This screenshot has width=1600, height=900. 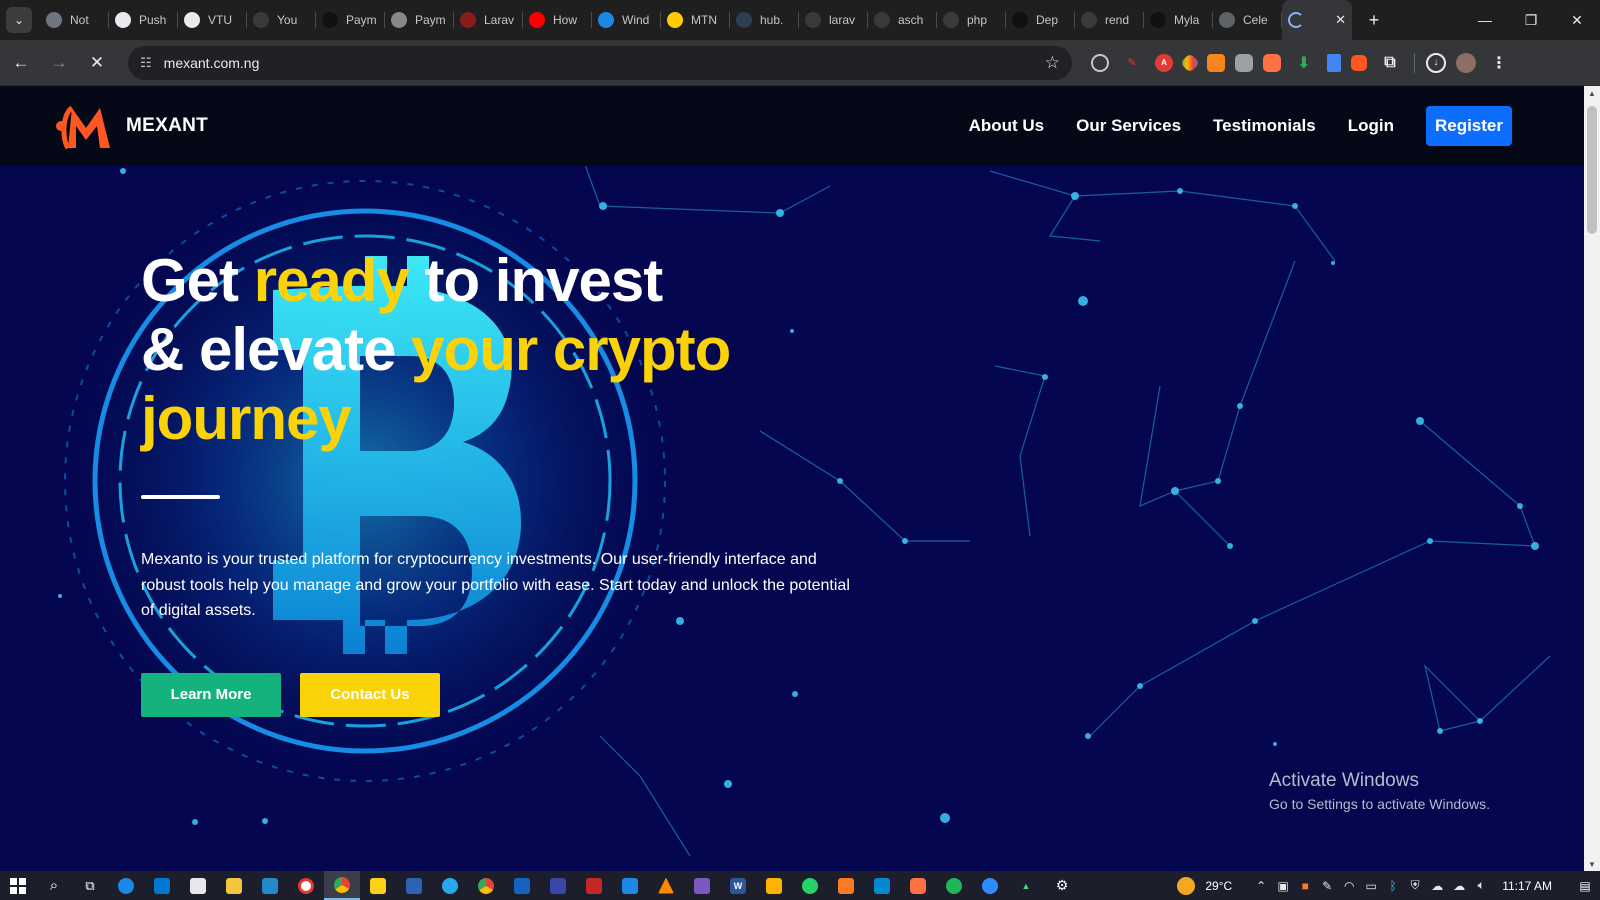 I want to click on notifications-icon: ▤, so click(x=1585, y=886).